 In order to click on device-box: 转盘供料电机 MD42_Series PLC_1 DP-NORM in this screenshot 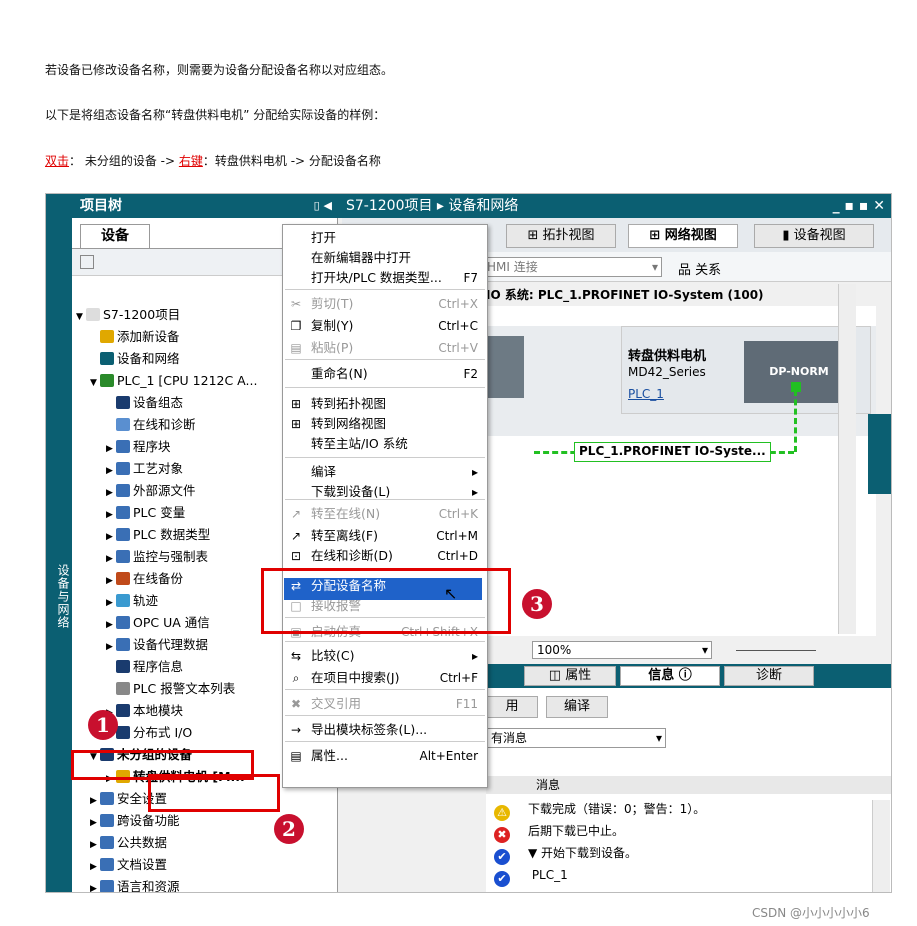, I will do `click(746, 370)`.